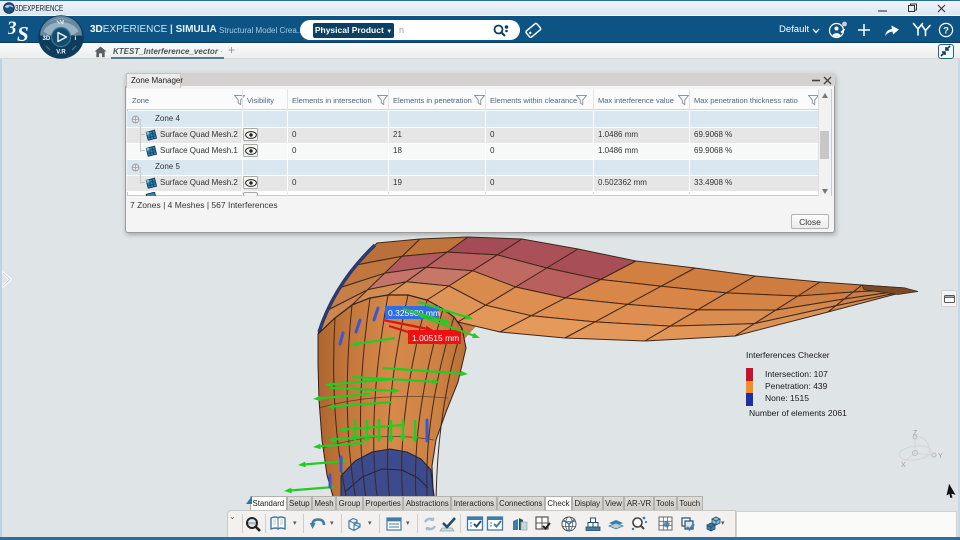 The height and width of the screenshot is (540, 960). Describe the element at coordinates (903, 465) in the screenshot. I see `svg-text: X` at that location.